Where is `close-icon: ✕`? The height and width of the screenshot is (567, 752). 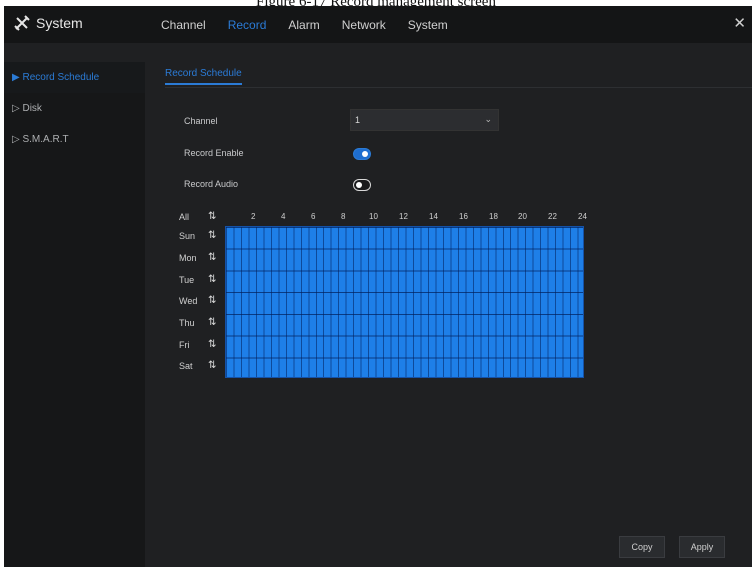 close-icon: ✕ is located at coordinates (739, 23).